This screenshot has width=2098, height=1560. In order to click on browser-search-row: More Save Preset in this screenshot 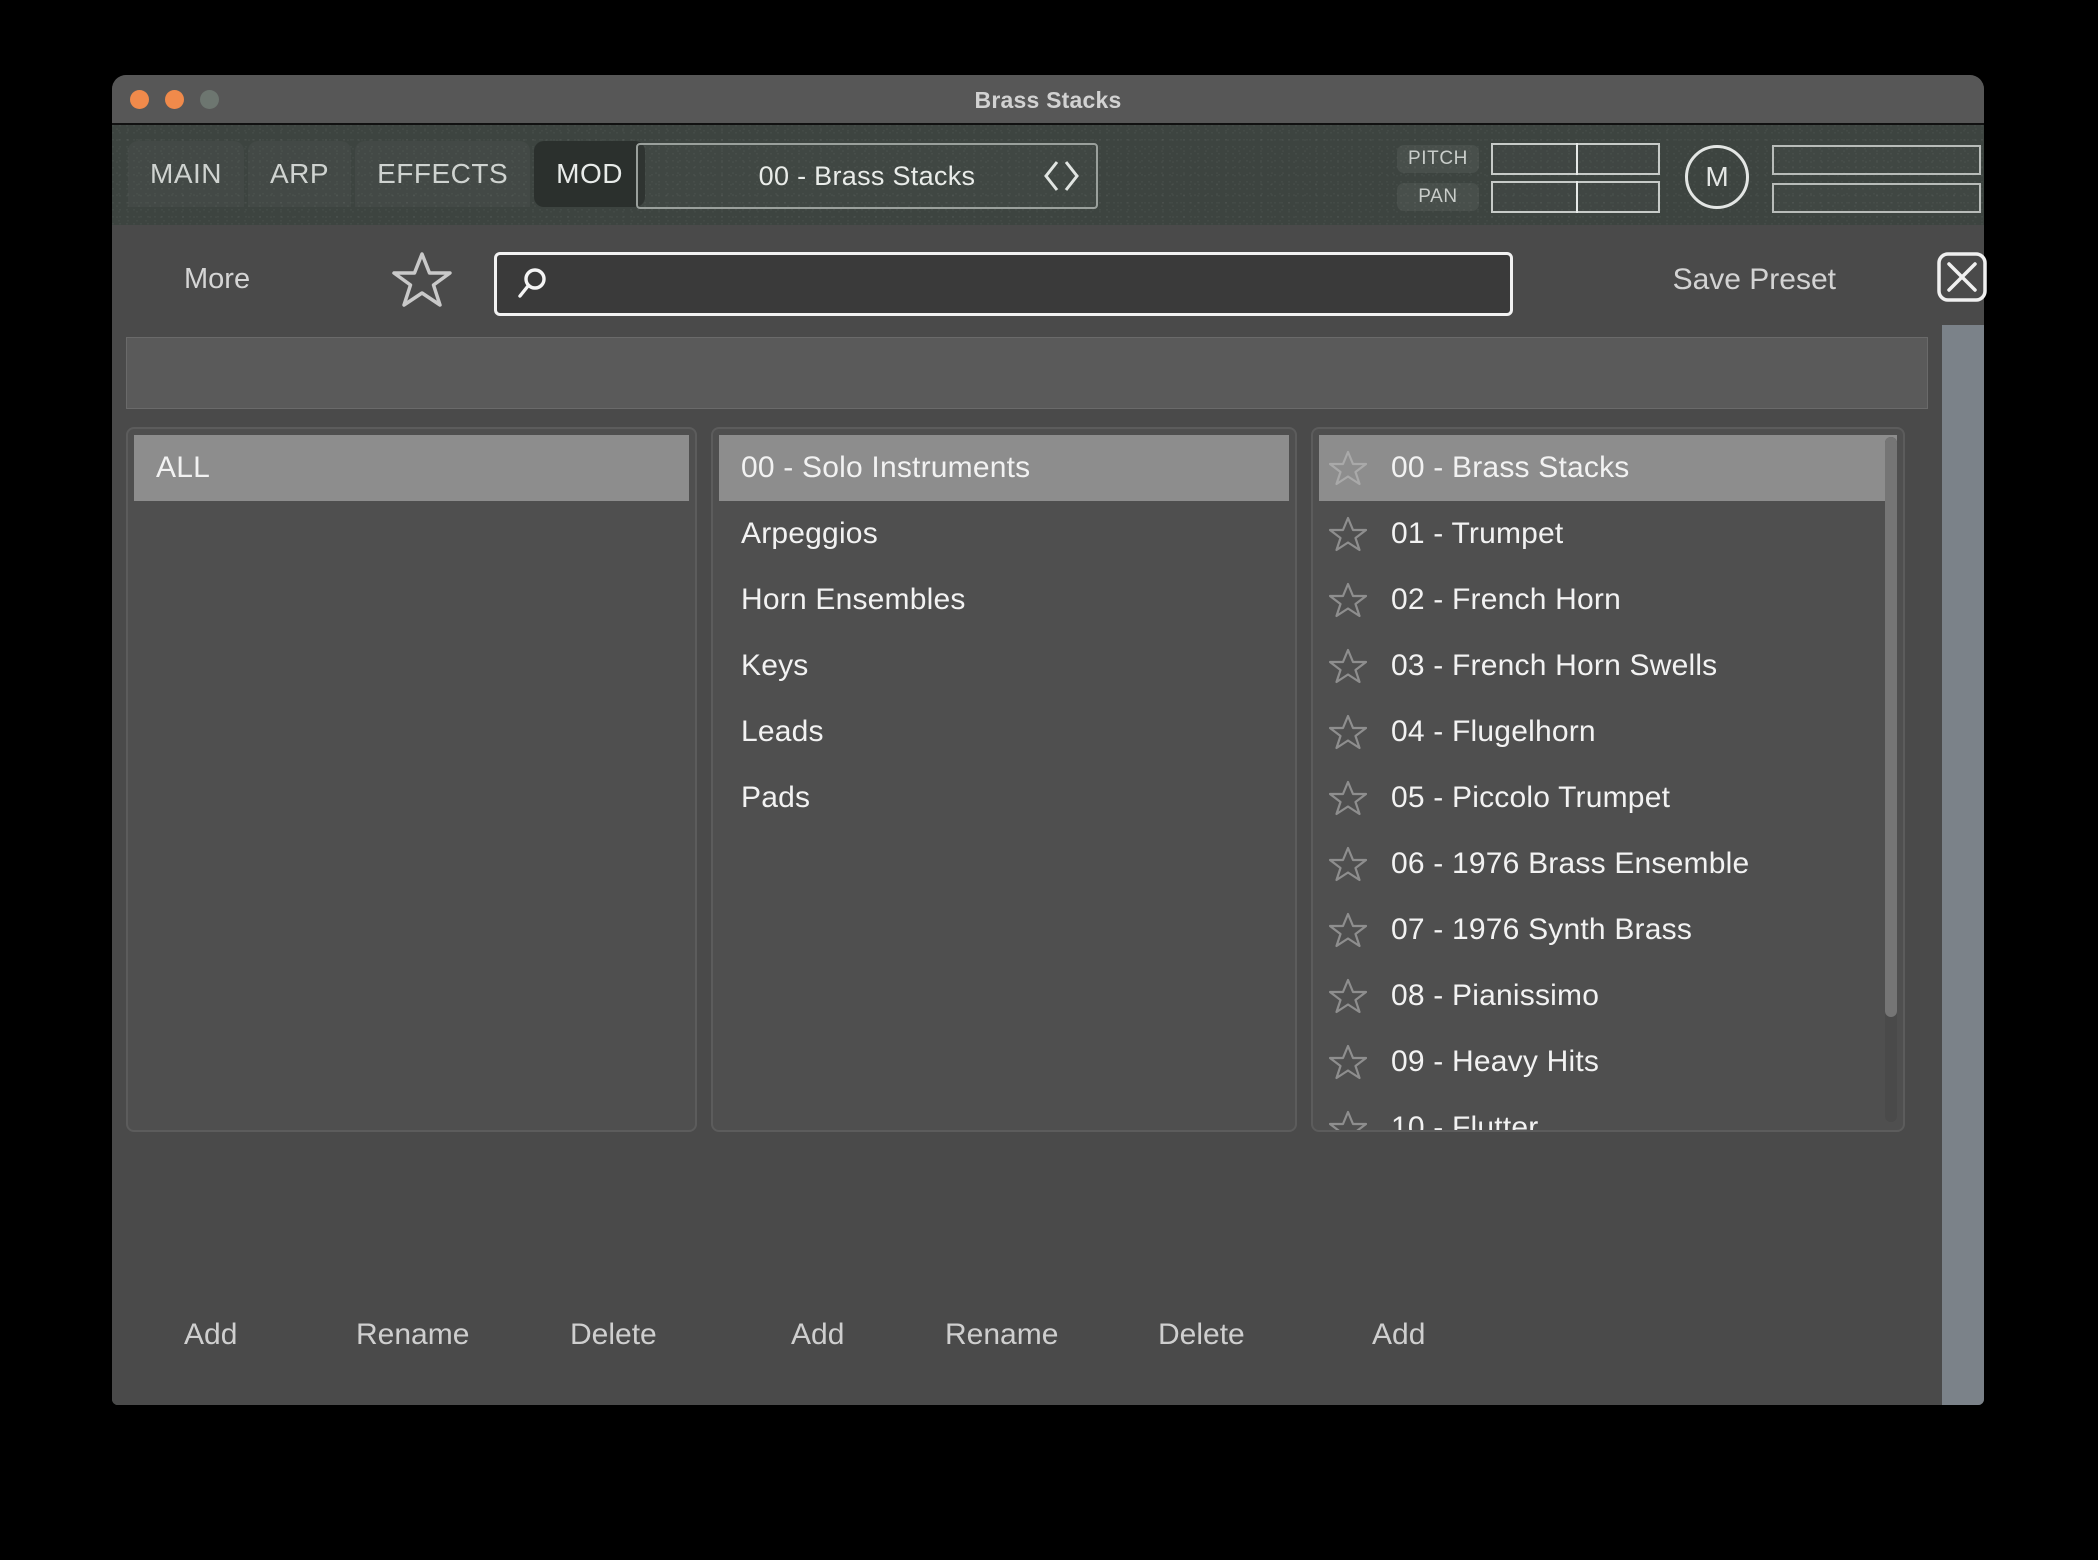, I will do `click(1048, 280)`.